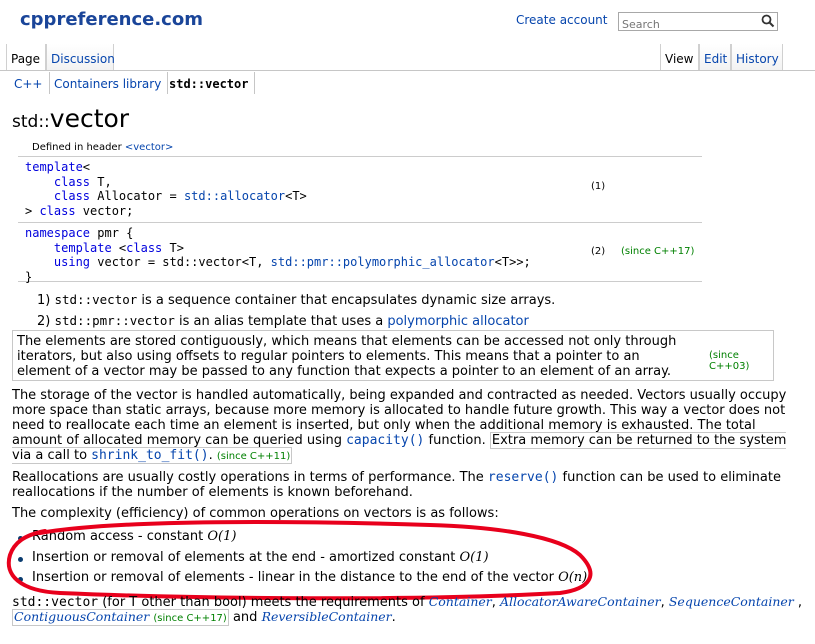 The width and height of the screenshot is (815, 644). I want to click on tab-edit: Edit, so click(715, 57).